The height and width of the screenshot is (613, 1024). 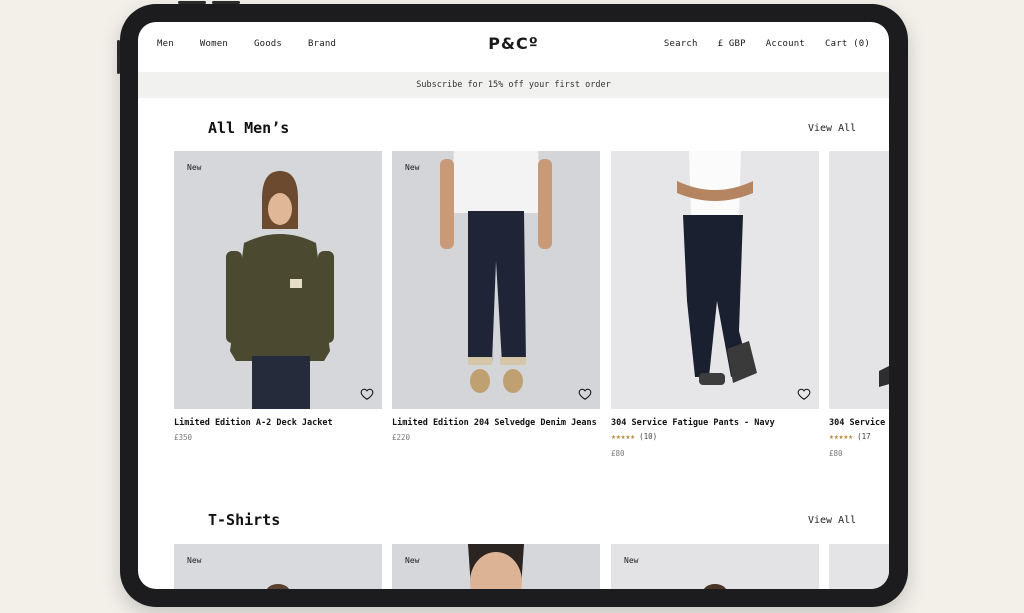 I want to click on view-all-t-shirts-link: View All, so click(x=832, y=520).